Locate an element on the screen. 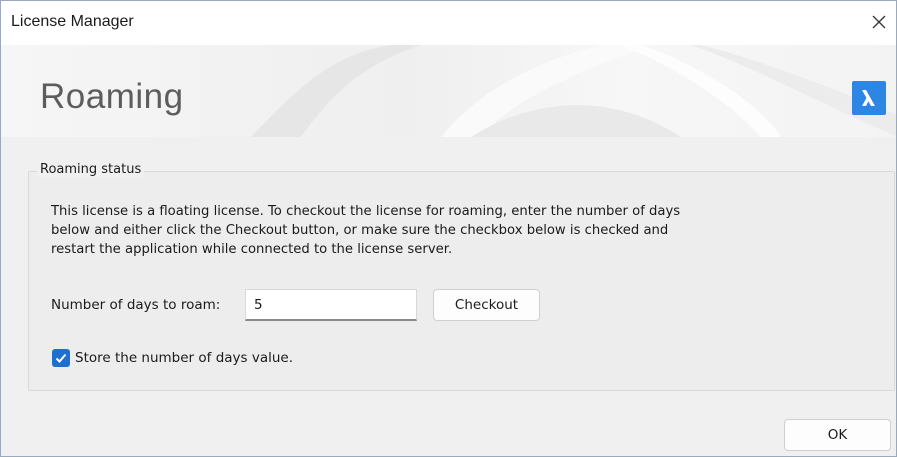 Image resolution: width=897 pixels, height=457 pixels. ok-button: OK is located at coordinates (837, 435).